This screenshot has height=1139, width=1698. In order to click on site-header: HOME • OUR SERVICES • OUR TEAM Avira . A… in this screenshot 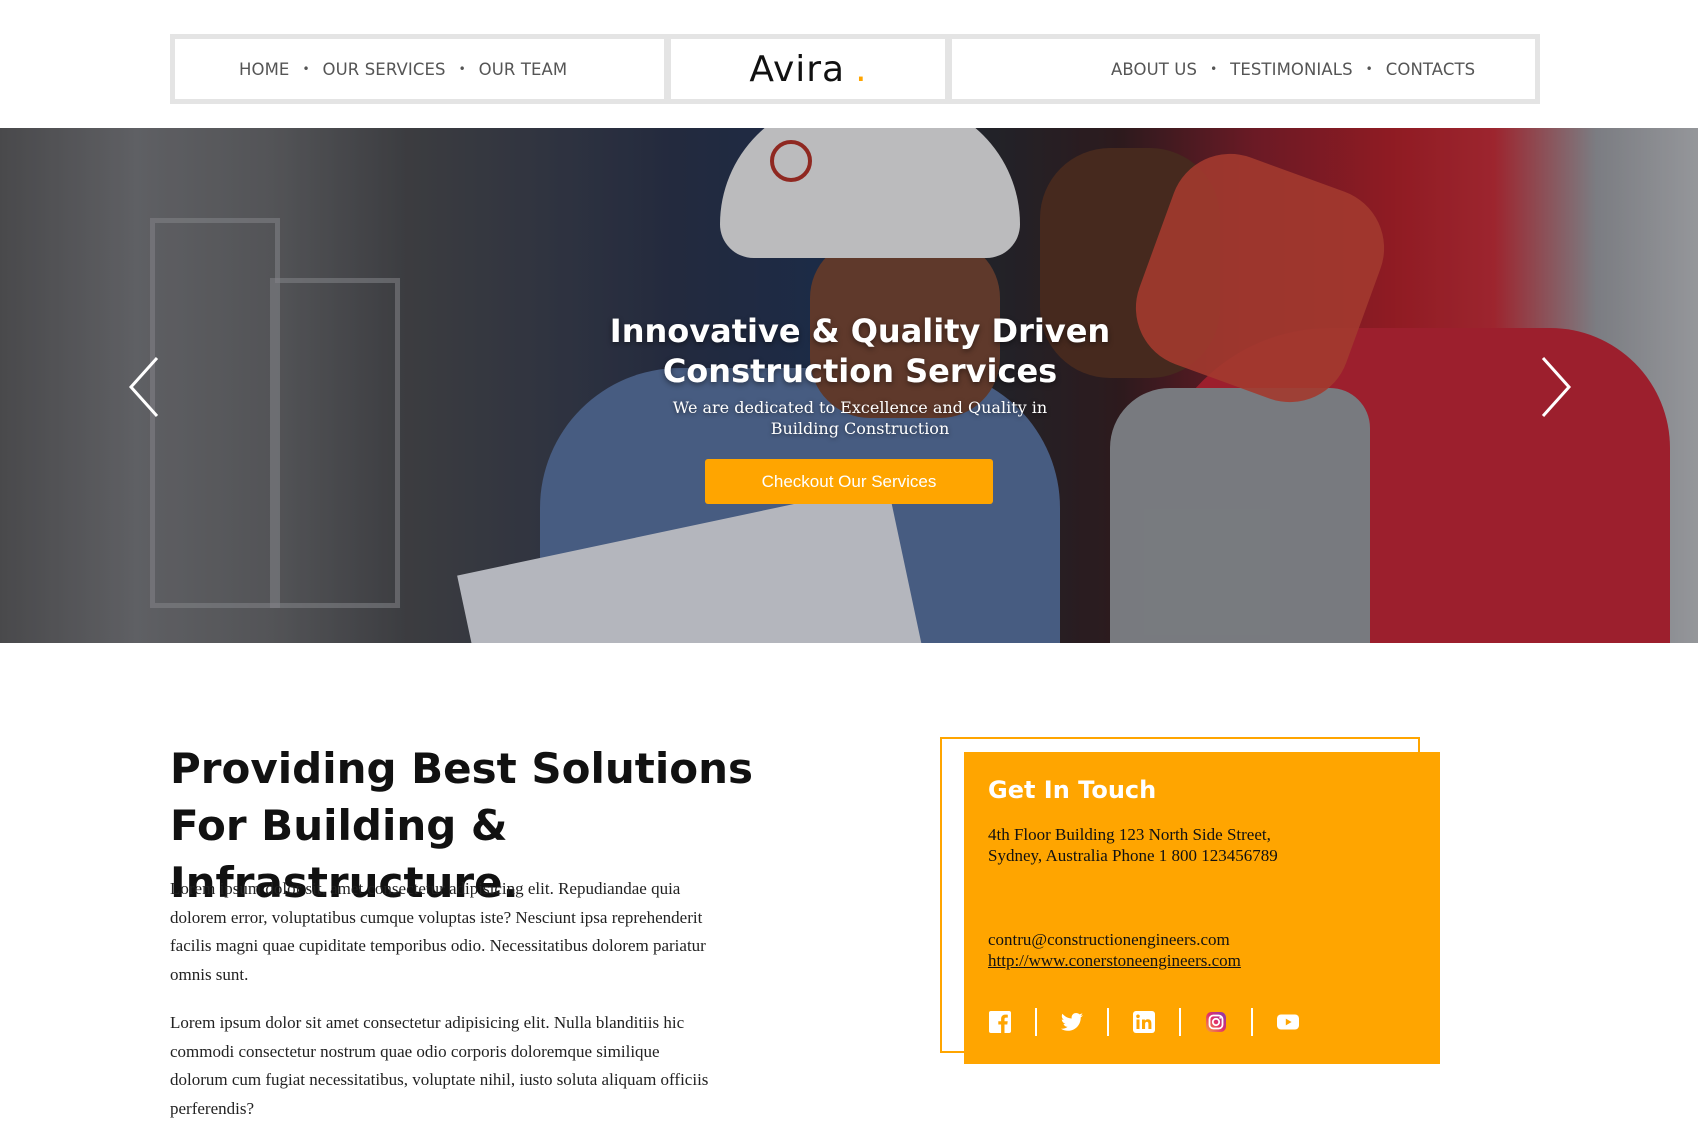, I will do `click(855, 69)`.